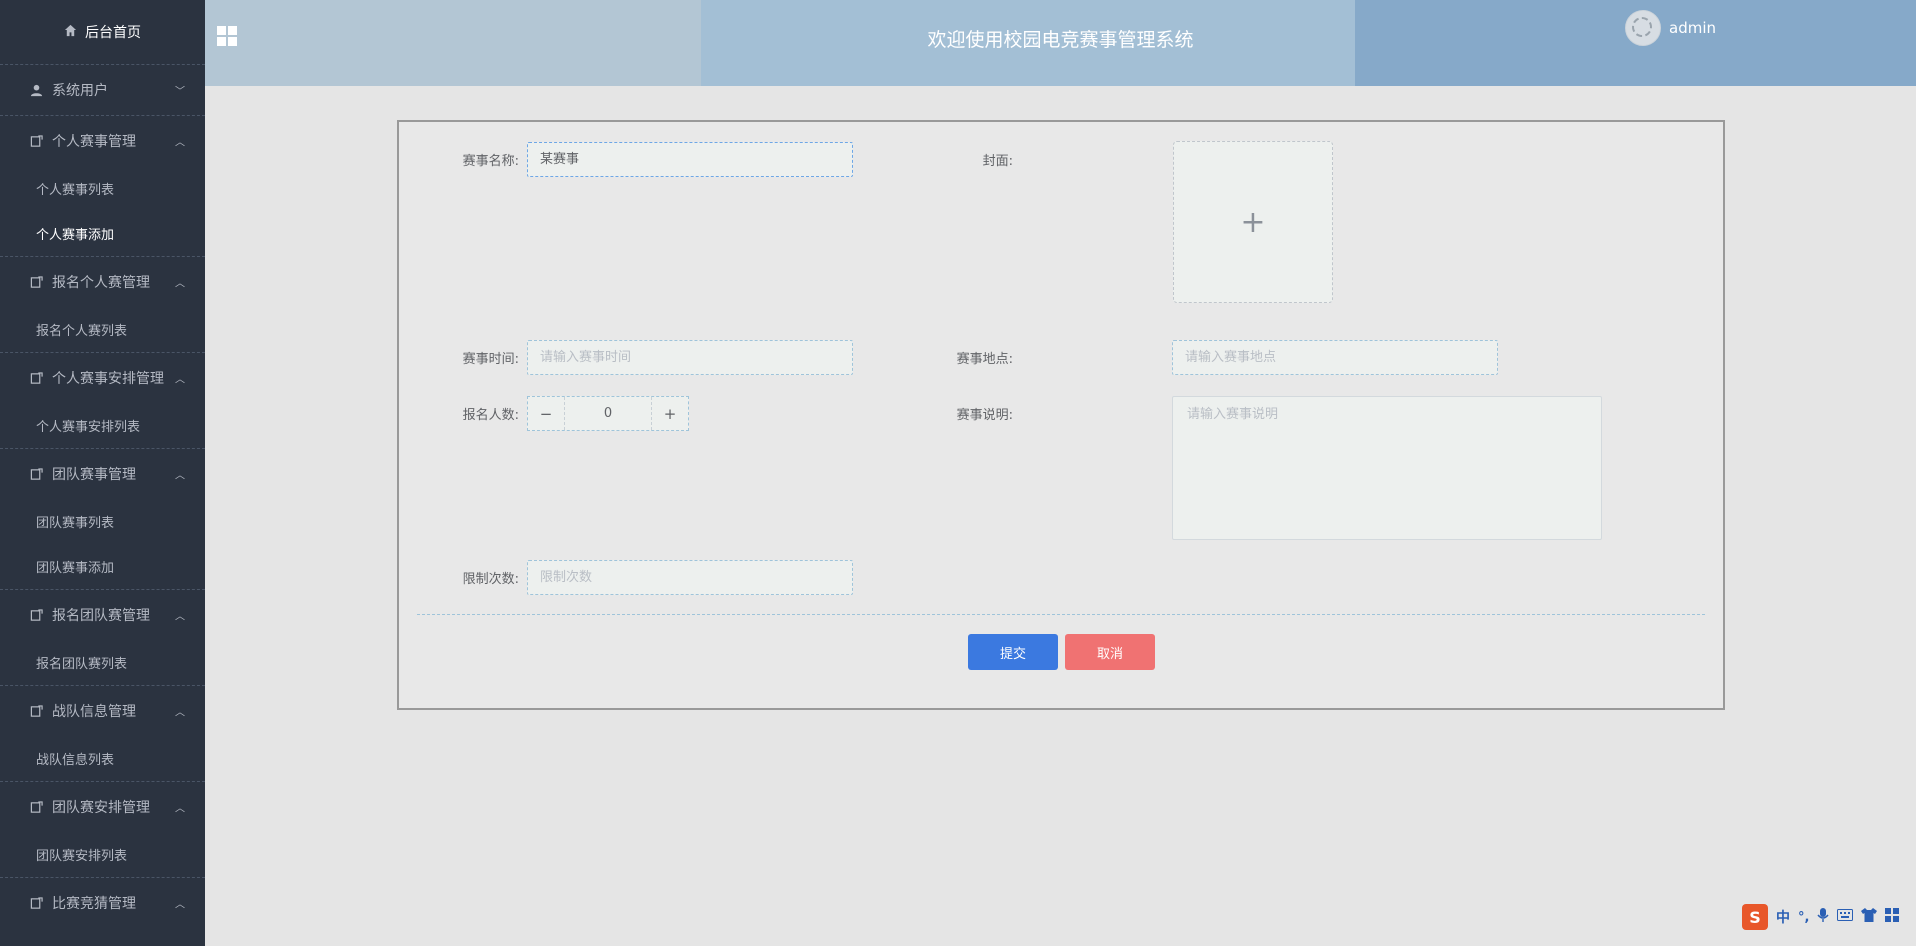 The width and height of the screenshot is (1916, 946). What do you see at coordinates (1692, 28) in the screenshot?
I see `username: admin` at bounding box center [1692, 28].